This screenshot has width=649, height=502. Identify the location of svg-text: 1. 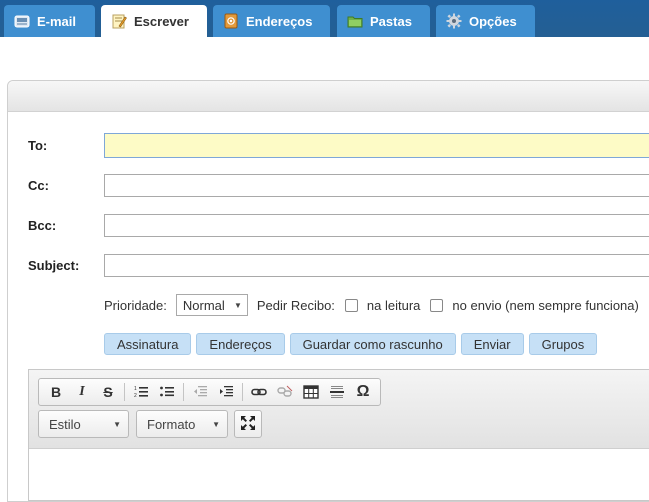
(135, 389).